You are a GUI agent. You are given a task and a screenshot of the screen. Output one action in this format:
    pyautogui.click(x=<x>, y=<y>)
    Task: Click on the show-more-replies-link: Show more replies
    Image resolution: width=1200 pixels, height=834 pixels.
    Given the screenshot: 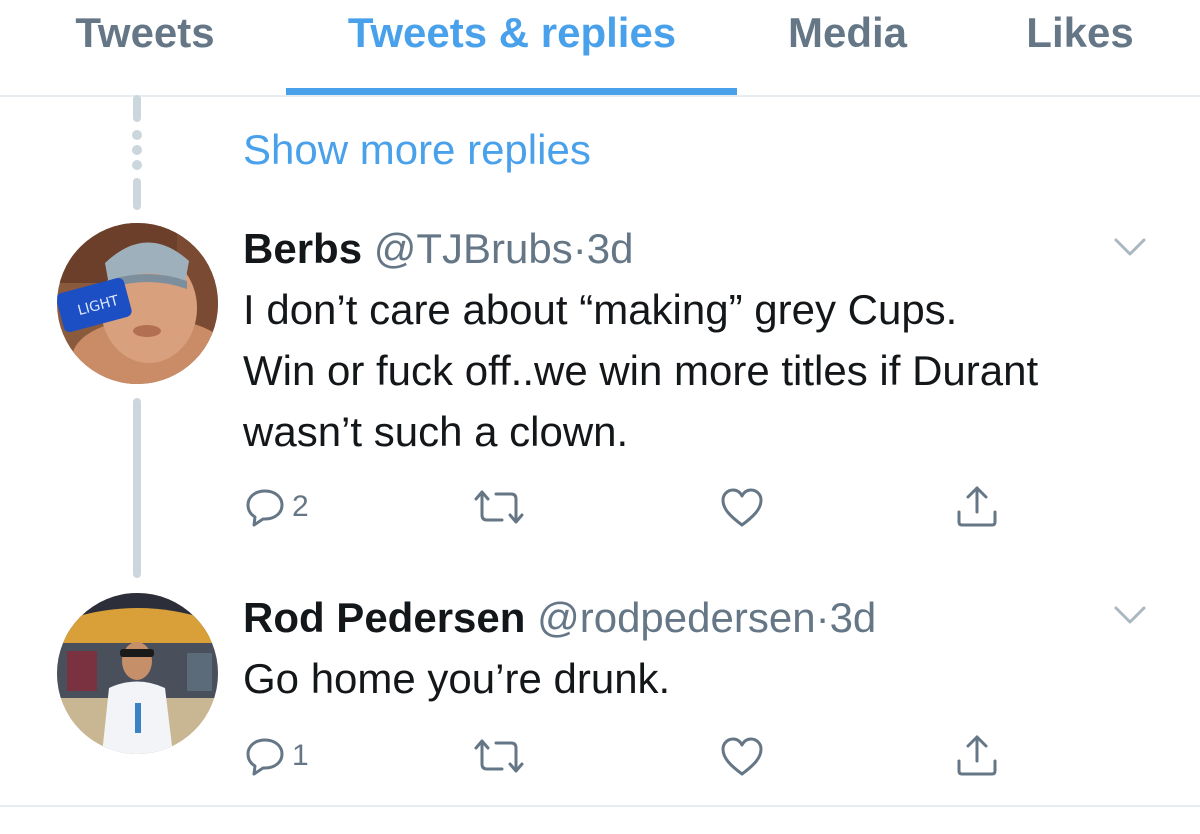 What is the action you would take?
    pyautogui.click(x=417, y=150)
    